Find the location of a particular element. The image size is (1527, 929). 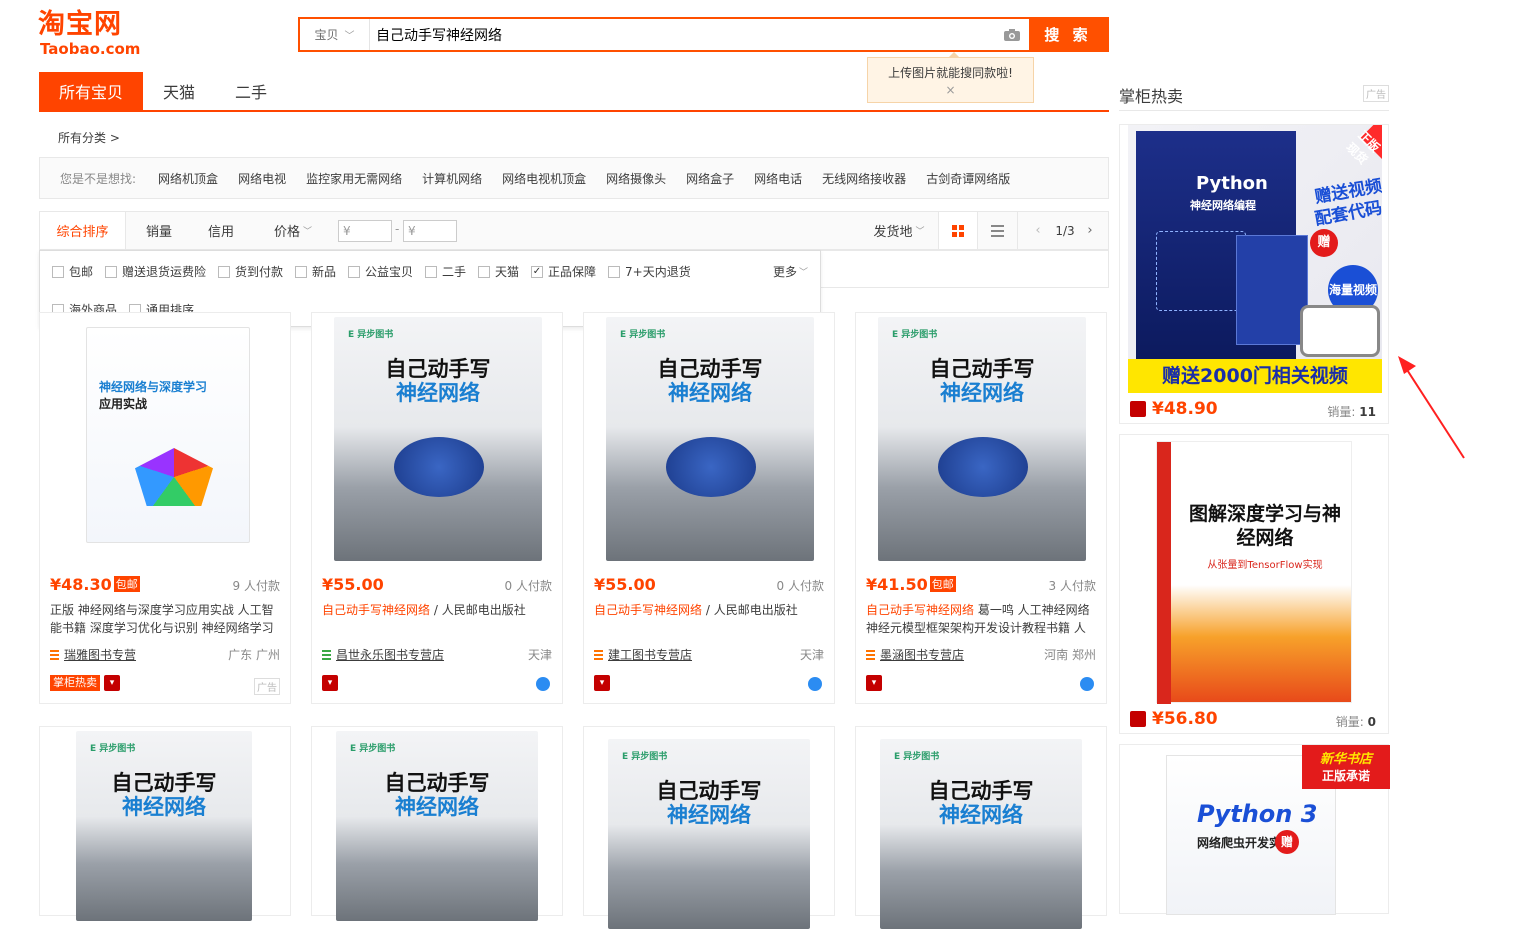

sort-sales: 销量 is located at coordinates (159, 230).